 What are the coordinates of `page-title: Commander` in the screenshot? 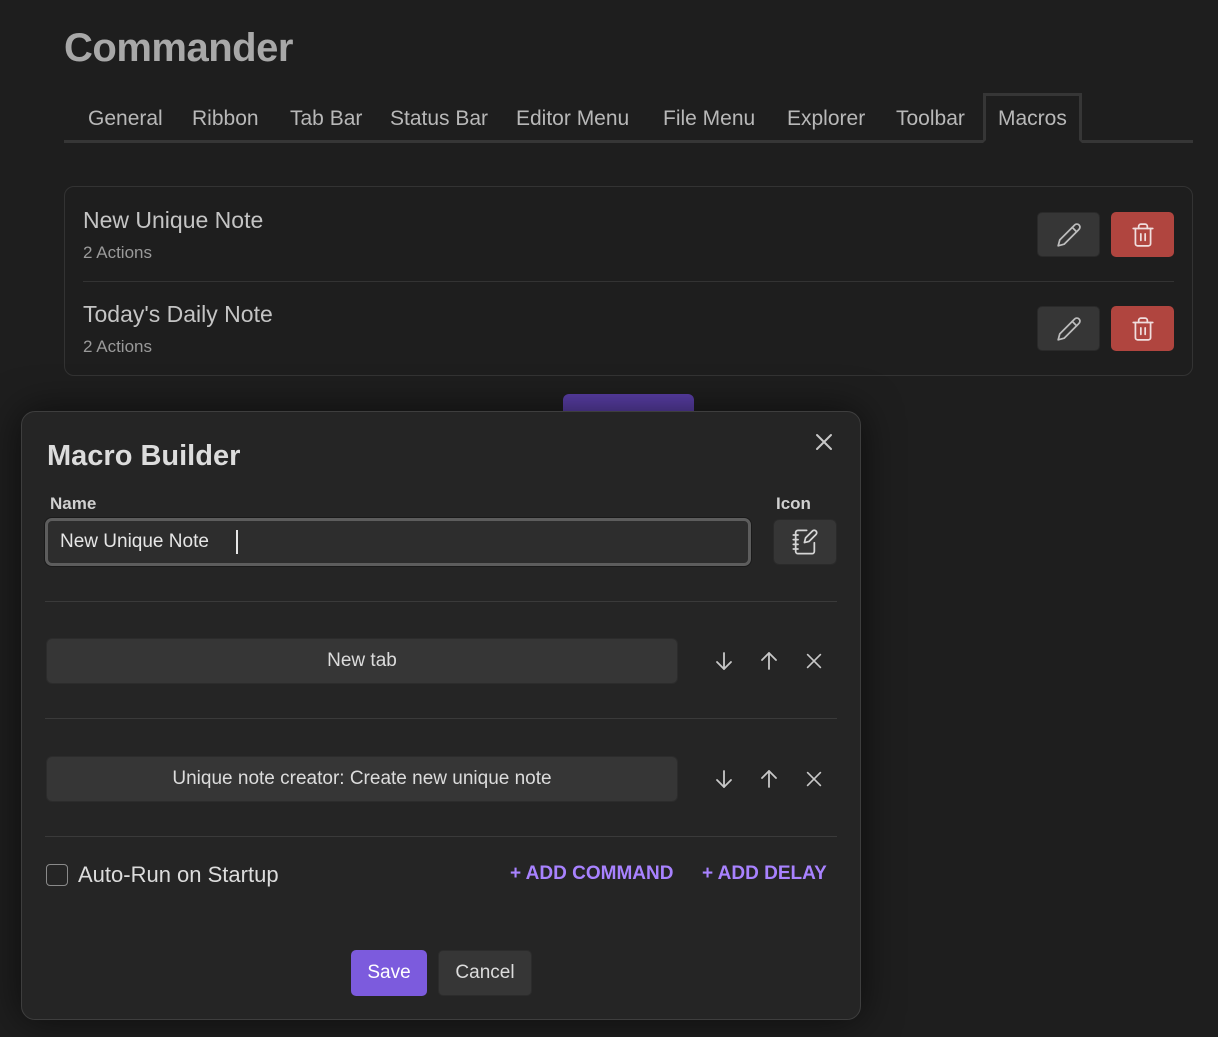 It's located at (178, 48).